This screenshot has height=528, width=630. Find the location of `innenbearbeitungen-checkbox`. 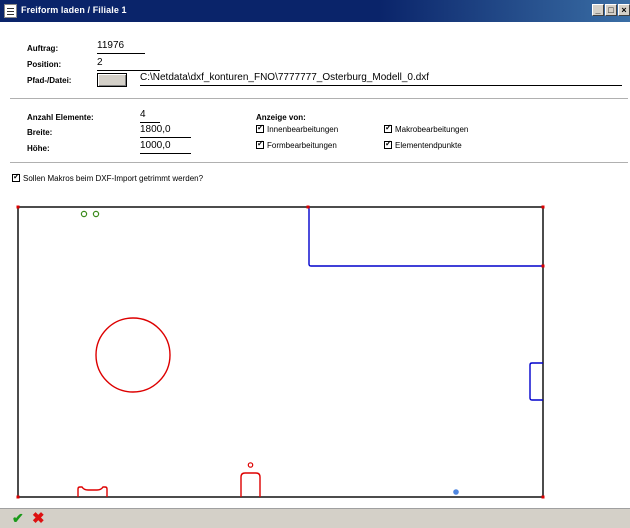

innenbearbeitungen-checkbox is located at coordinates (260, 128).